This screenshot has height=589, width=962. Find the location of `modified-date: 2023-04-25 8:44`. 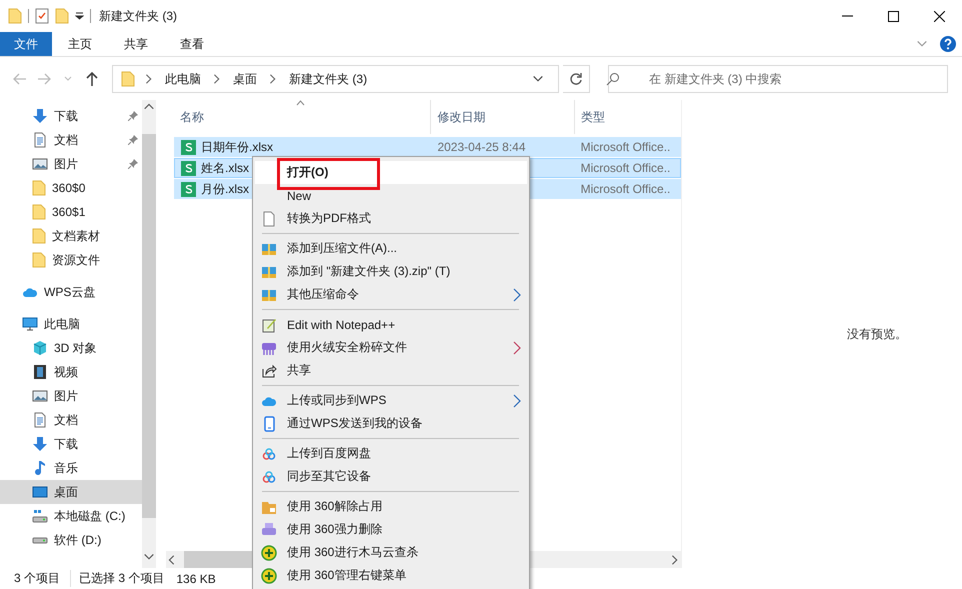

modified-date: 2023-04-25 8:44 is located at coordinates (481, 147).